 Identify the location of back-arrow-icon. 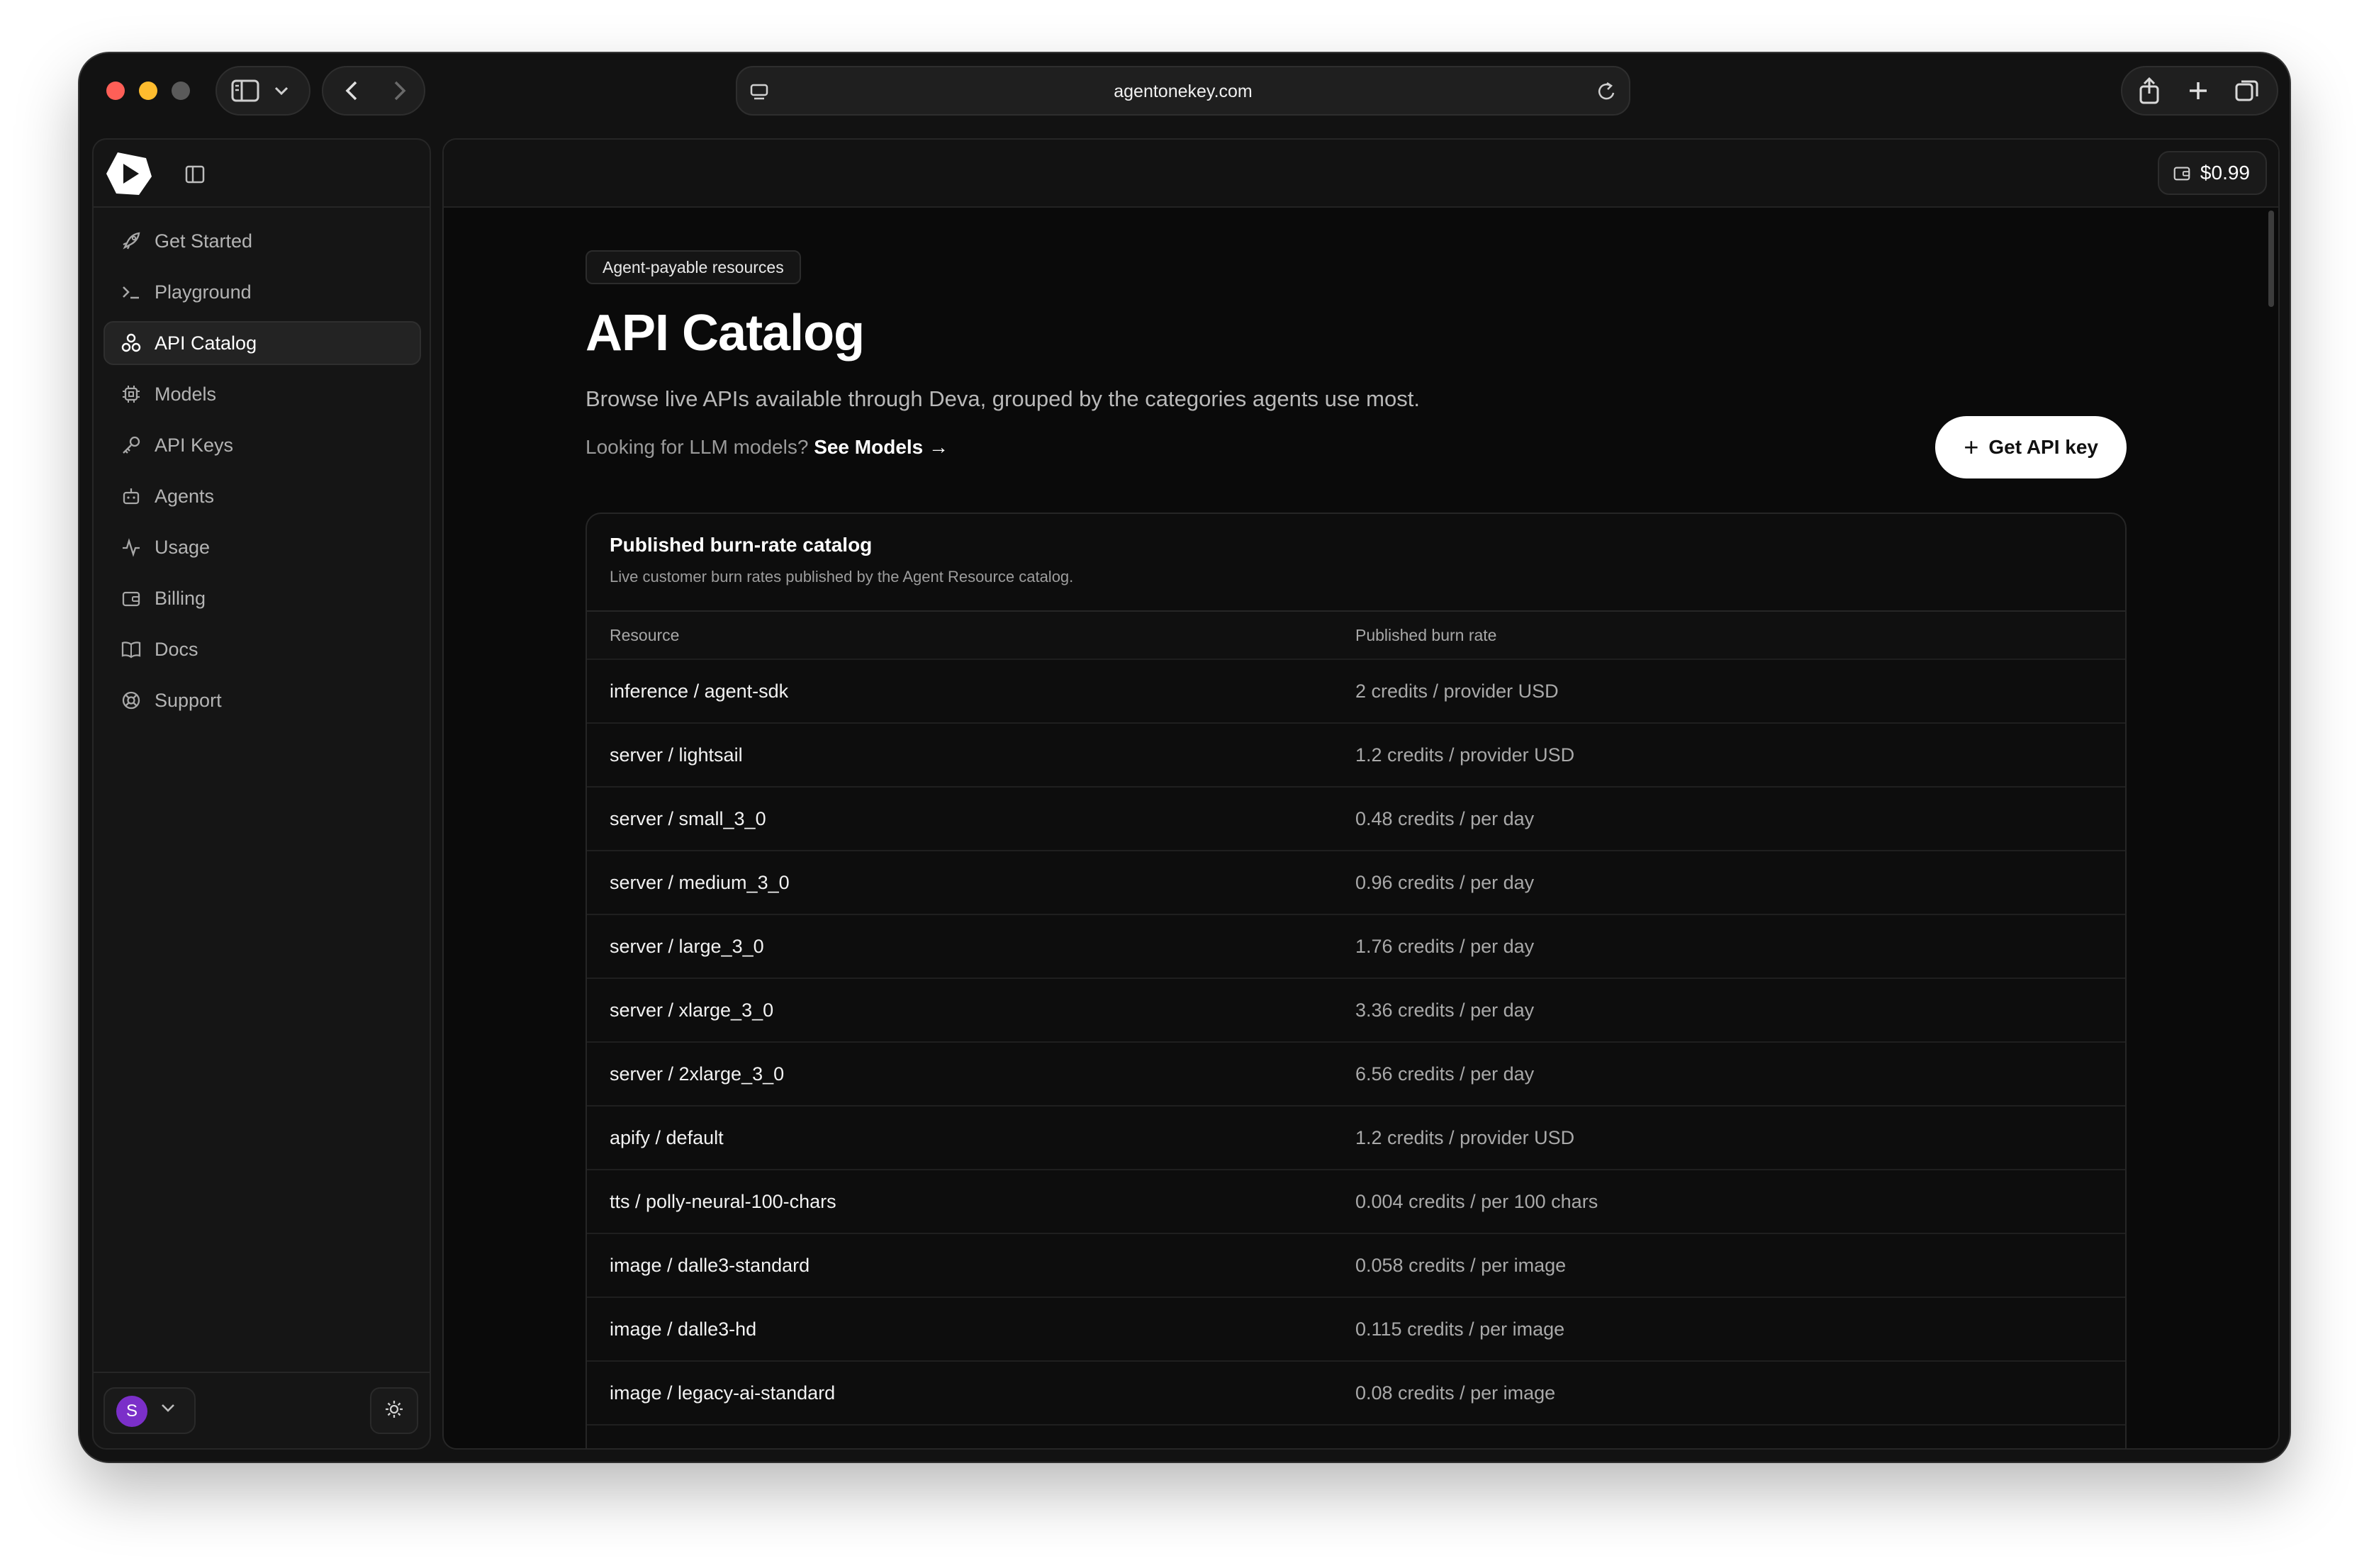
(352, 90).